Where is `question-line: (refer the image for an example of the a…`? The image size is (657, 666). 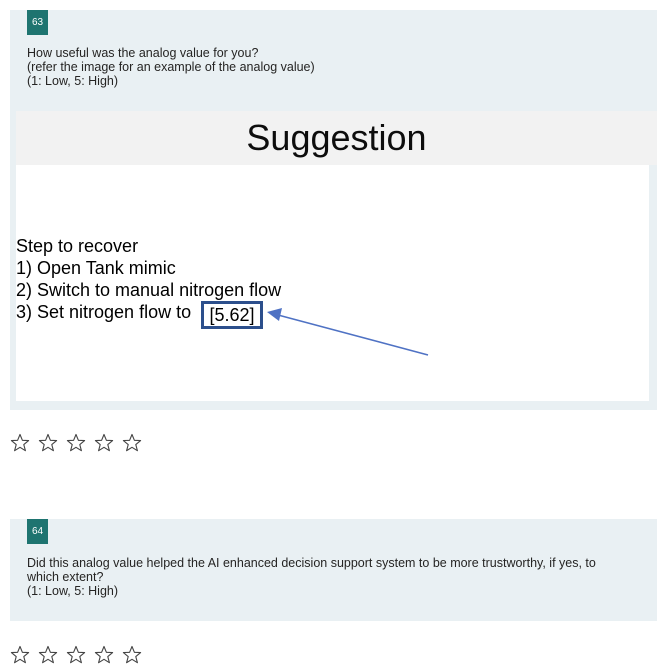 question-line: (refer the image for an example of the a… is located at coordinates (171, 67).